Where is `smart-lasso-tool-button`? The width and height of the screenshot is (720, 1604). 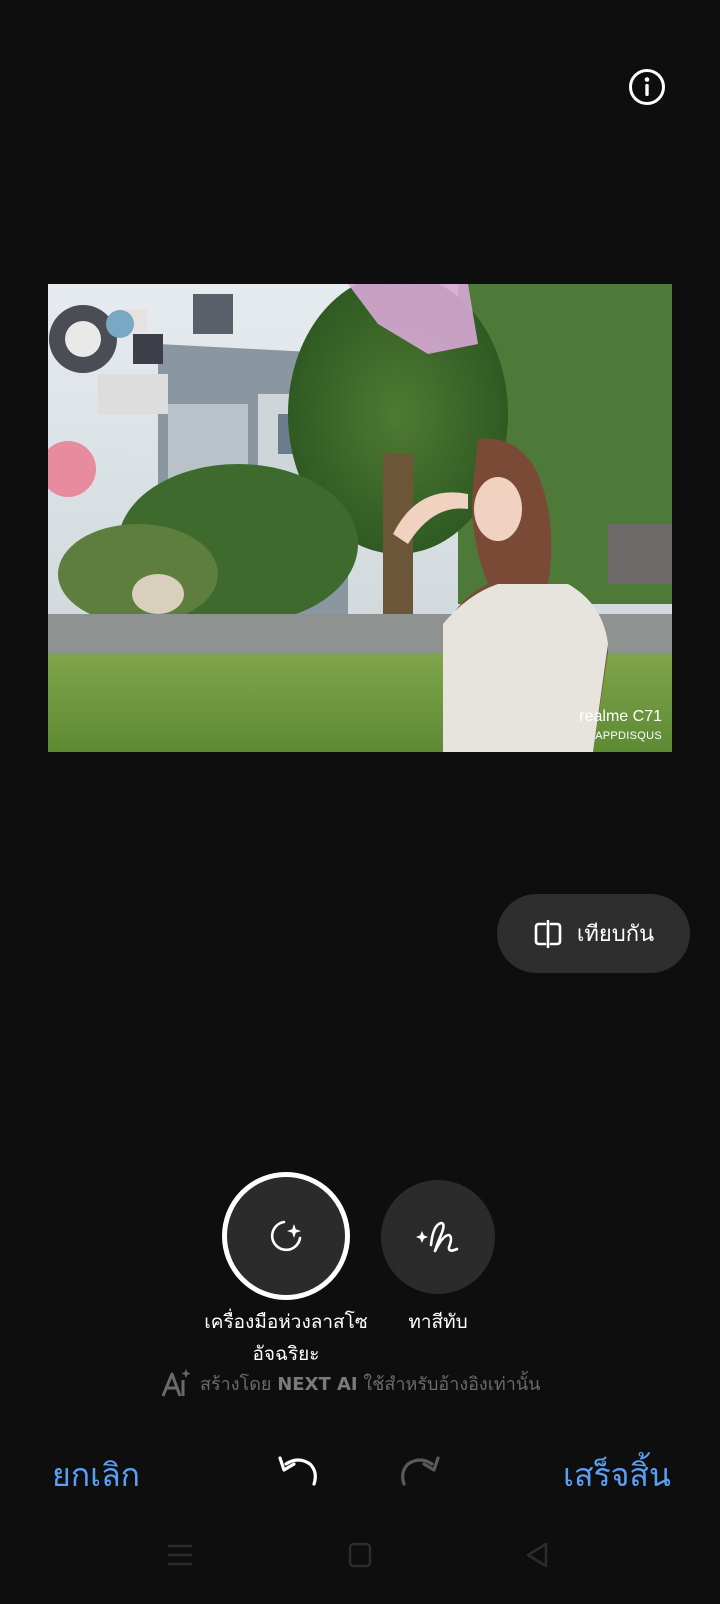 smart-lasso-tool-button is located at coordinates (286, 1236).